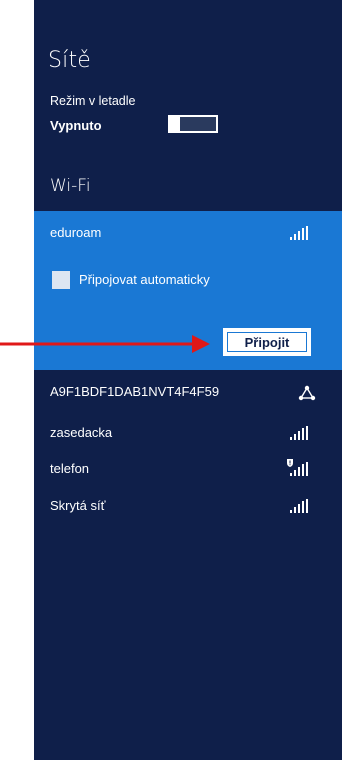  Describe the element at coordinates (76, 232) in the screenshot. I see `network-name: eduroam` at that location.